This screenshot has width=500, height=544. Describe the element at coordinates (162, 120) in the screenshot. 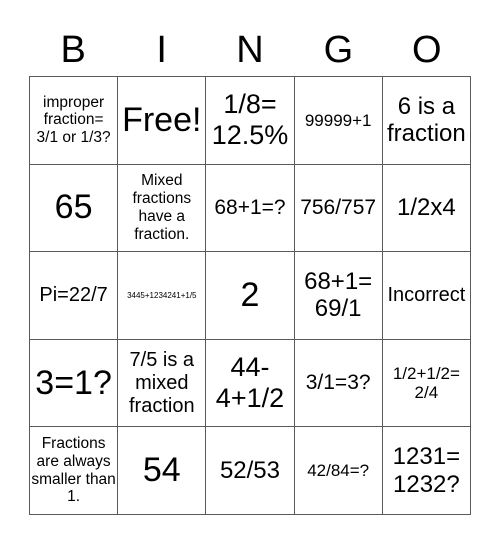

I see `bingo-cell-free: Free!` at that location.